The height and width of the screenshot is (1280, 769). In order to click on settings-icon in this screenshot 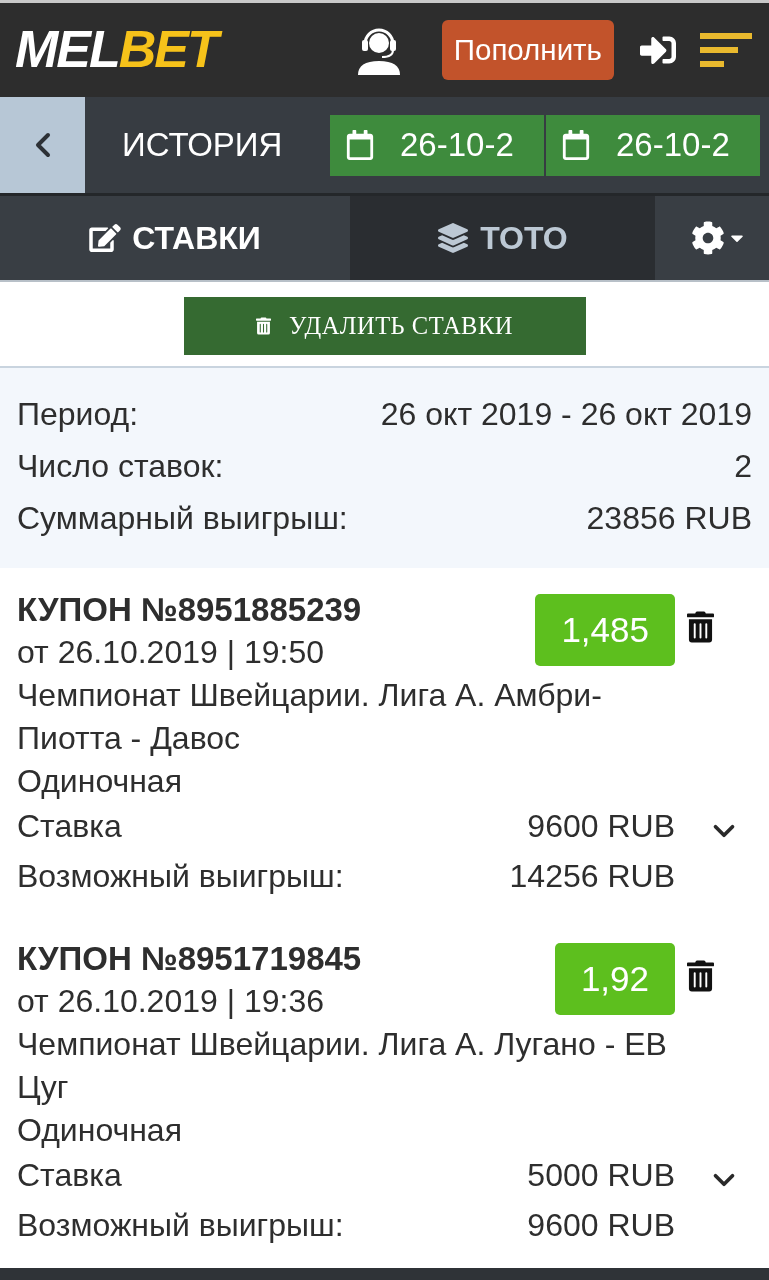, I will do `click(708, 238)`.